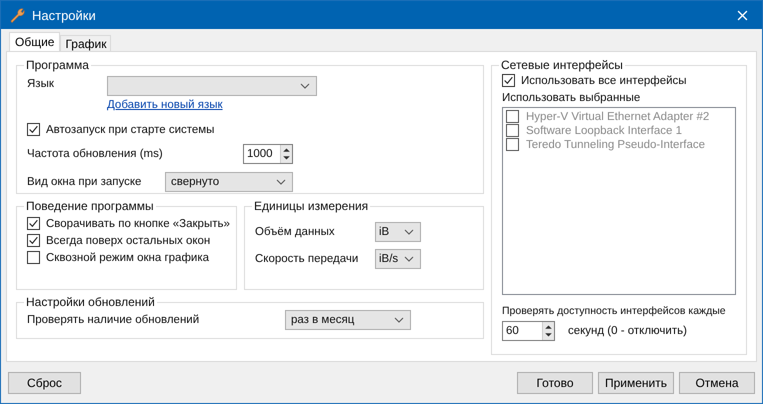 Image resolution: width=763 pixels, height=404 pixels. What do you see at coordinates (311, 206) in the screenshot?
I see `group-title: Единицы измерения` at bounding box center [311, 206].